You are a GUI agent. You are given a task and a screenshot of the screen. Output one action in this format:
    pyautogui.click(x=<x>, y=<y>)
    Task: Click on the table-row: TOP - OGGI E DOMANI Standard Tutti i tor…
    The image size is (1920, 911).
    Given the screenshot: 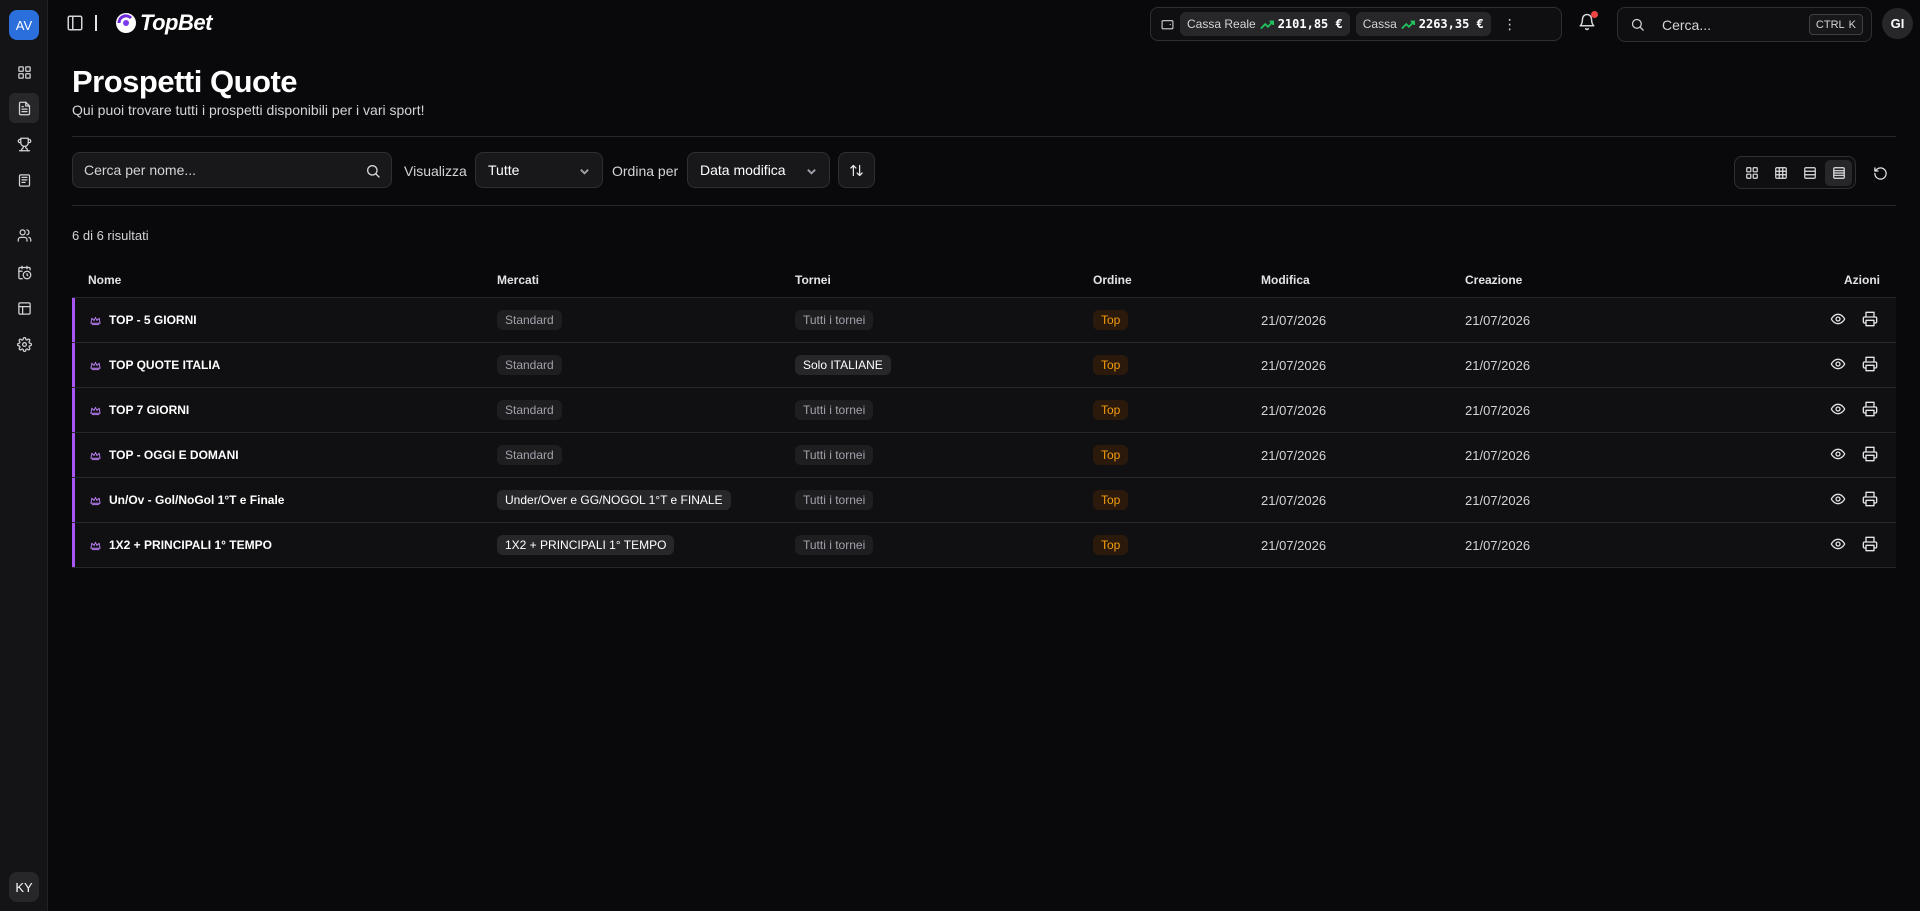 What is the action you would take?
    pyautogui.click(x=984, y=455)
    